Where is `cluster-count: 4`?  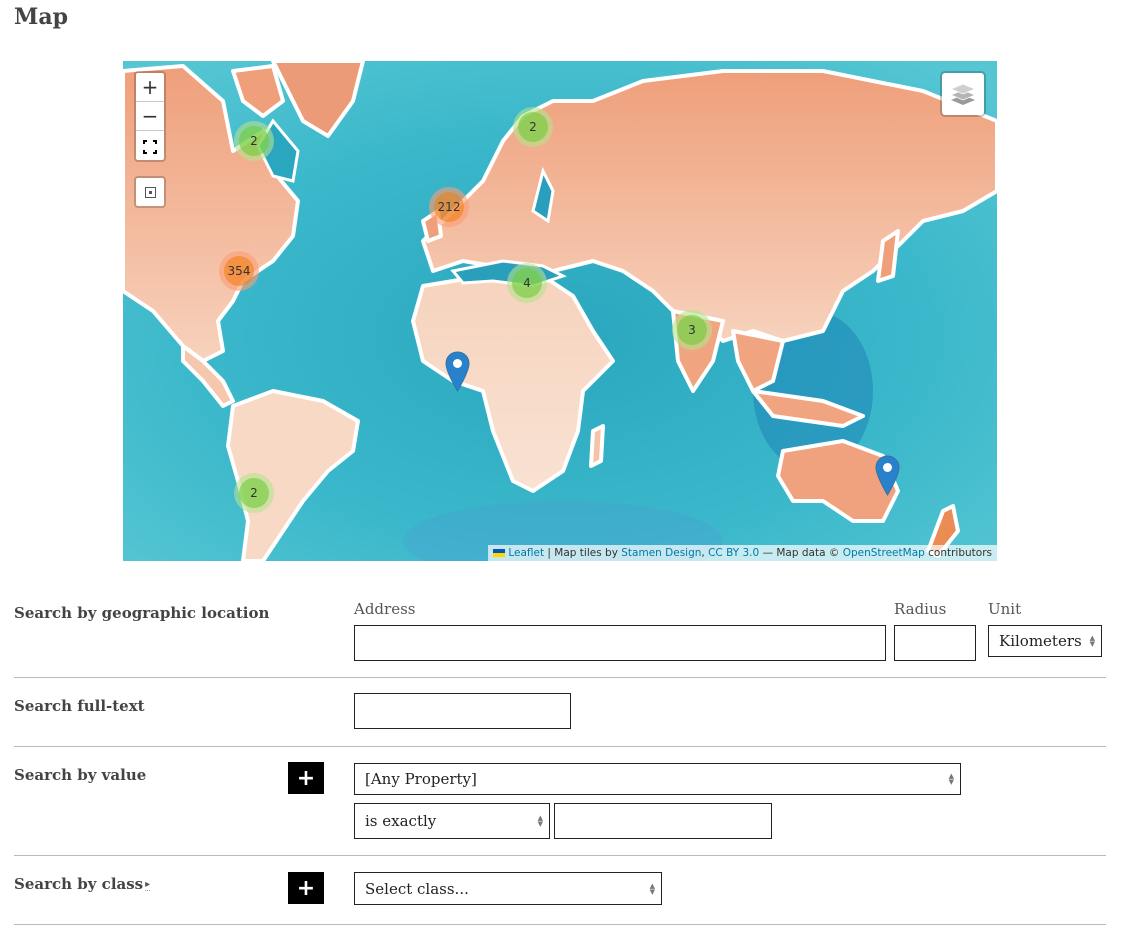
cluster-count: 4 is located at coordinates (527, 283).